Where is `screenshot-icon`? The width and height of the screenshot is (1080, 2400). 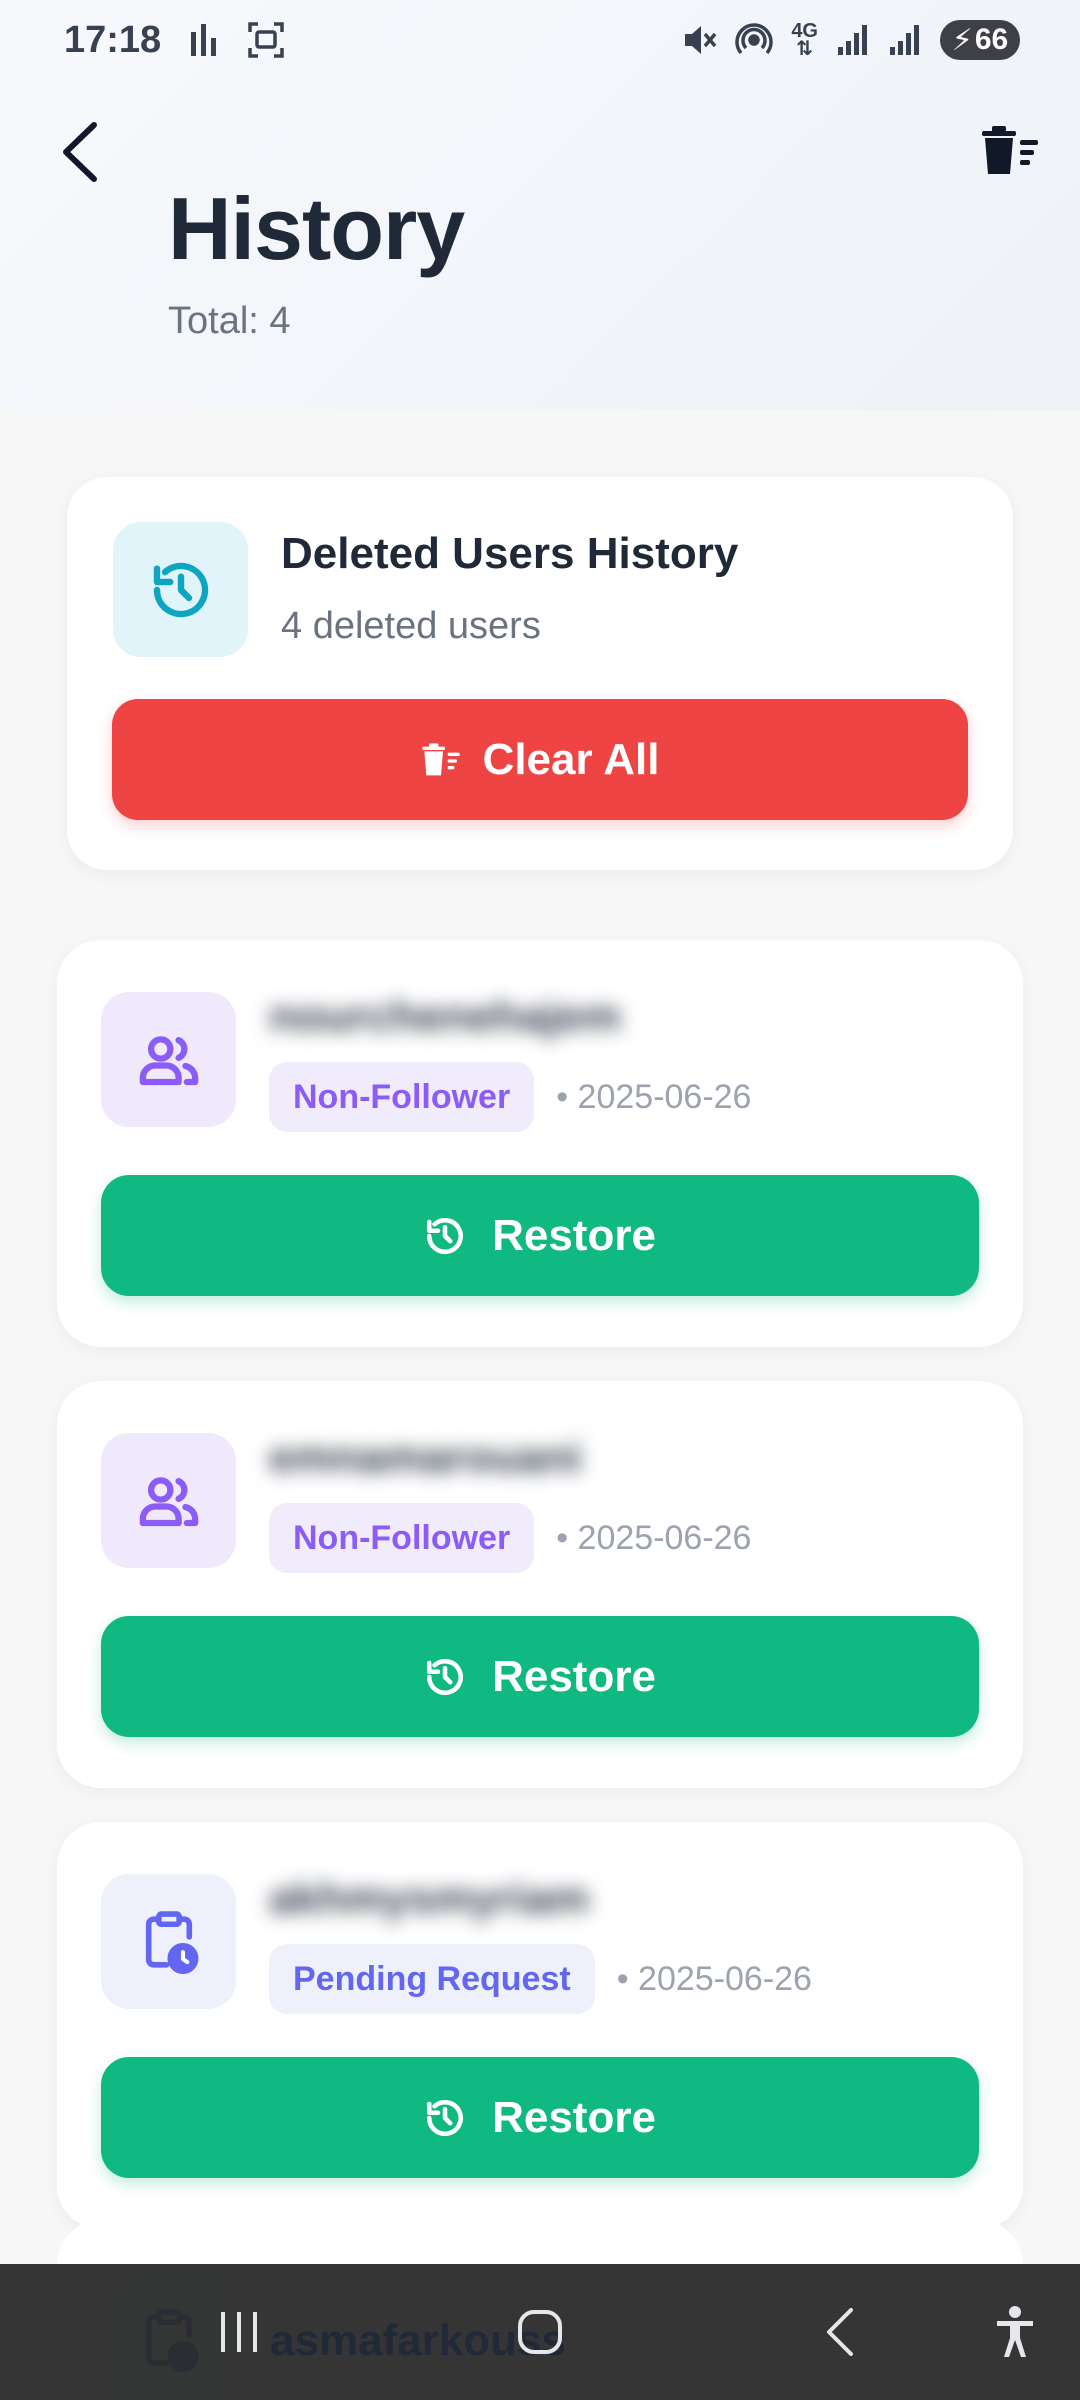
screenshot-icon is located at coordinates (266, 40).